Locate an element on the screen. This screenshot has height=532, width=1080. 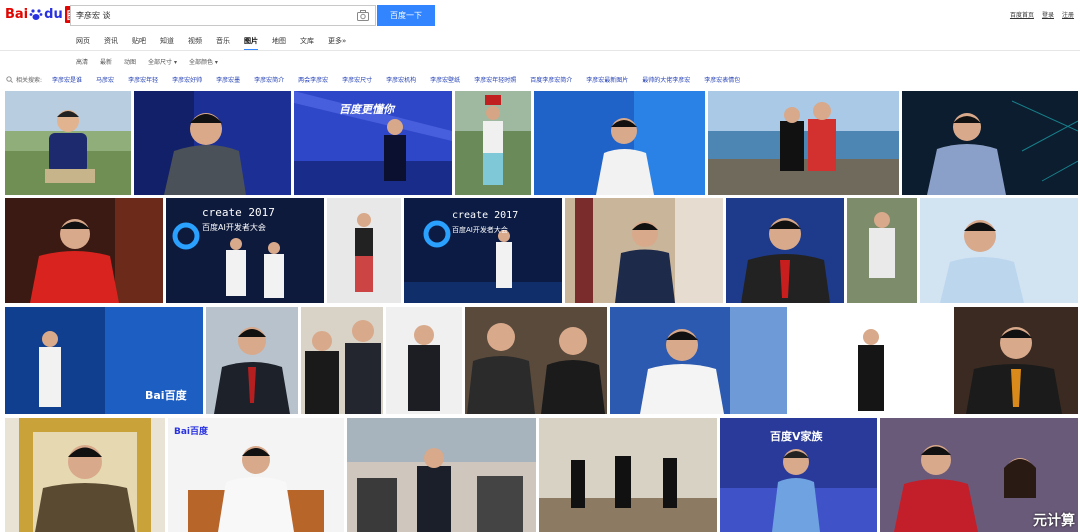
tab-music: 音乐 is located at coordinates (223, 43).